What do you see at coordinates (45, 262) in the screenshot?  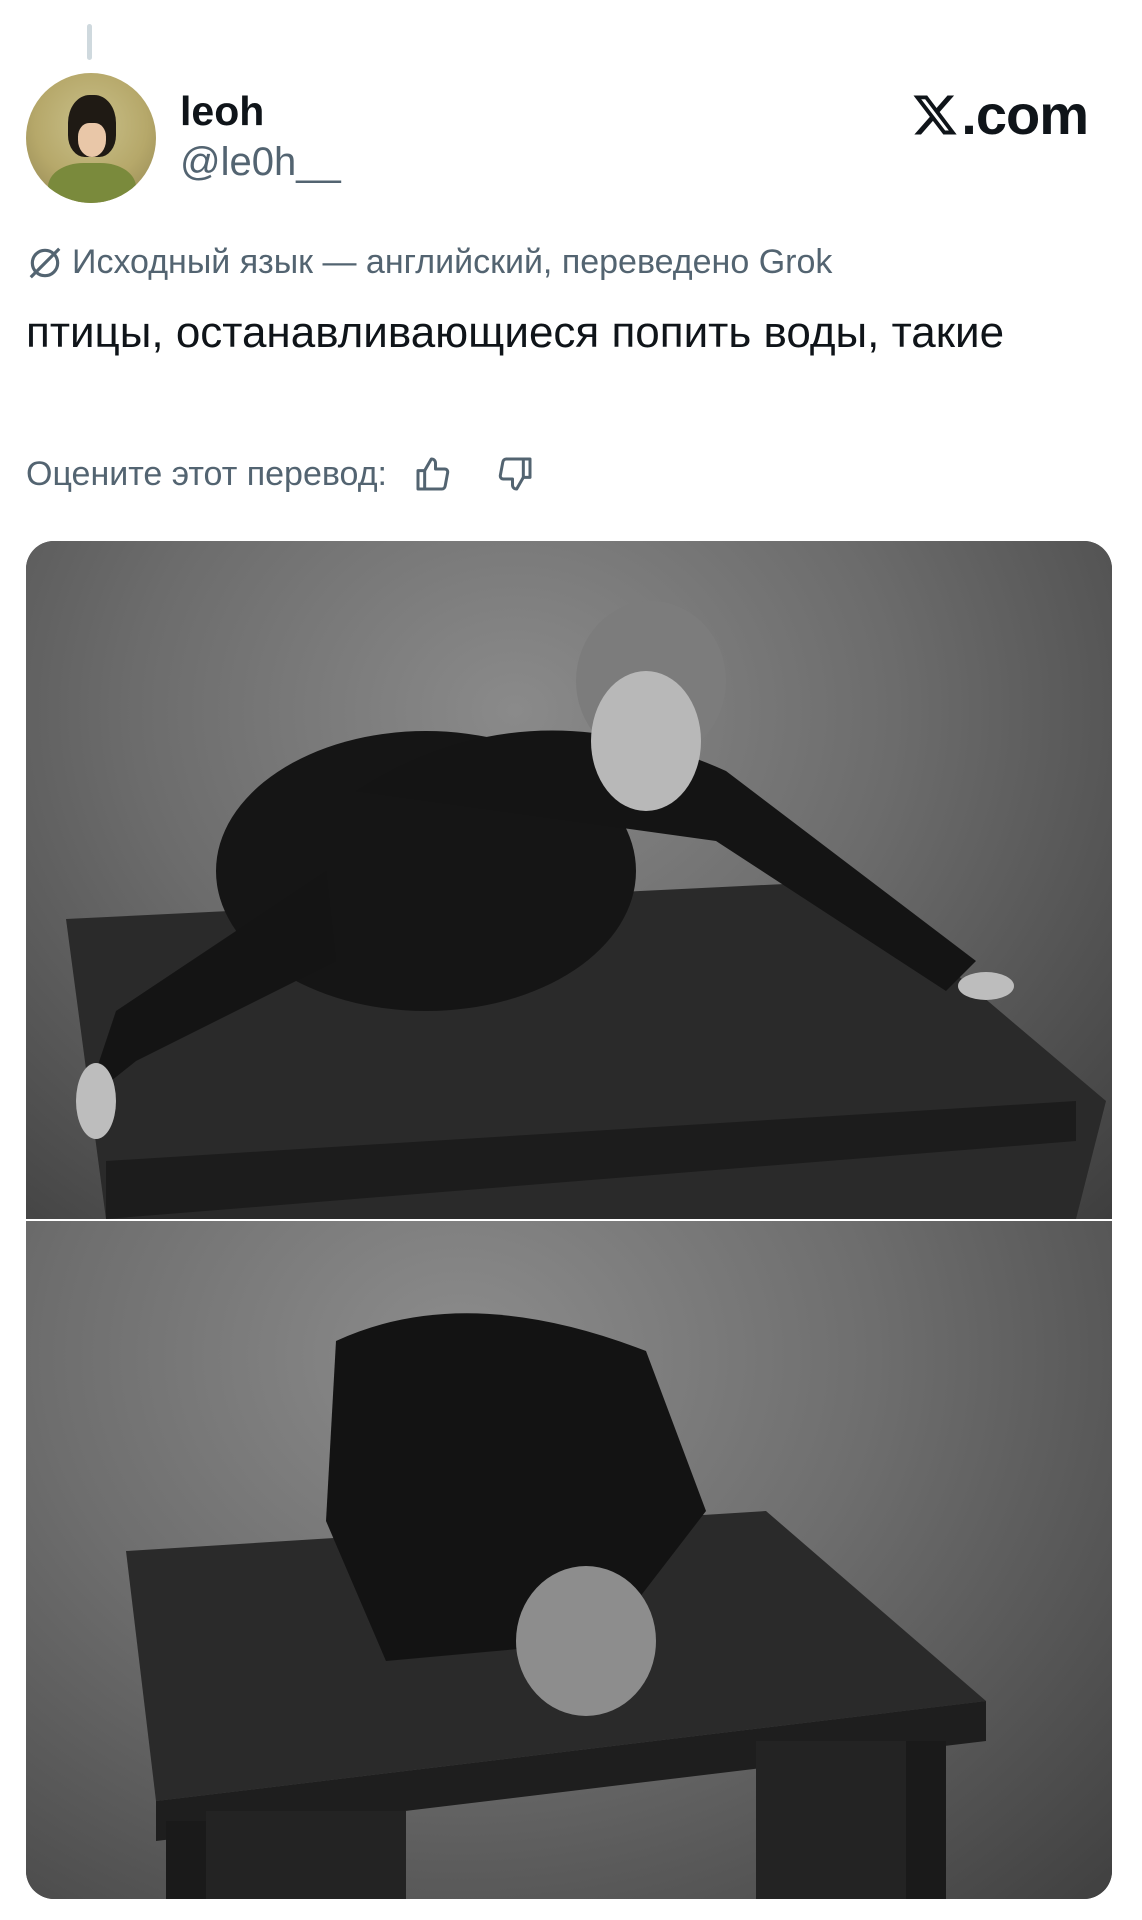 I see `globe-slash-icon` at bounding box center [45, 262].